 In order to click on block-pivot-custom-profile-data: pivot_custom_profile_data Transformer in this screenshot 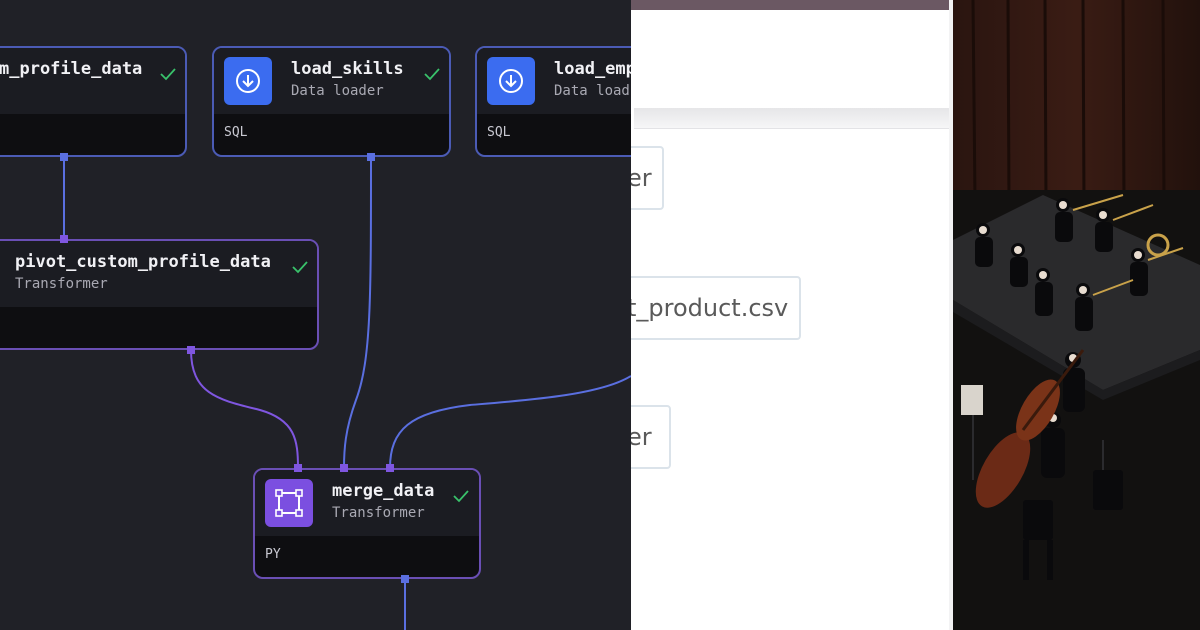, I will do `click(159, 294)`.